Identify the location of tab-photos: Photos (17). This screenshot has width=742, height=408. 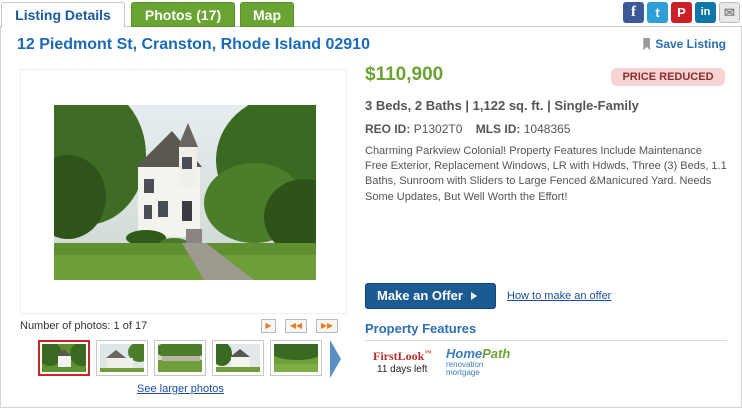
(183, 14).